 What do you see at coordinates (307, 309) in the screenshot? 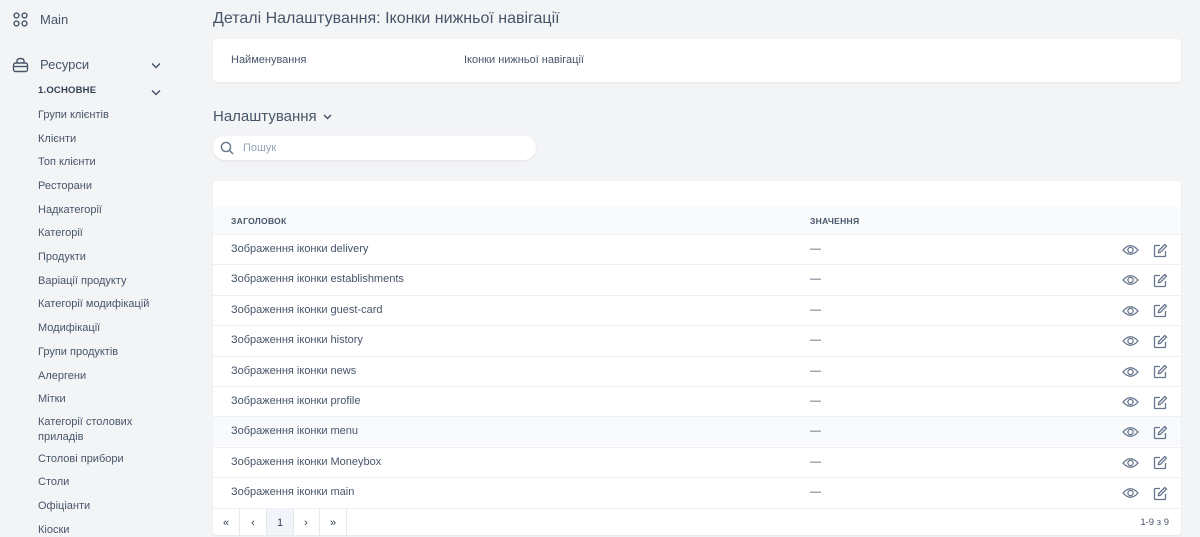
I see `row-title: Зображення іконки guest-card` at bounding box center [307, 309].